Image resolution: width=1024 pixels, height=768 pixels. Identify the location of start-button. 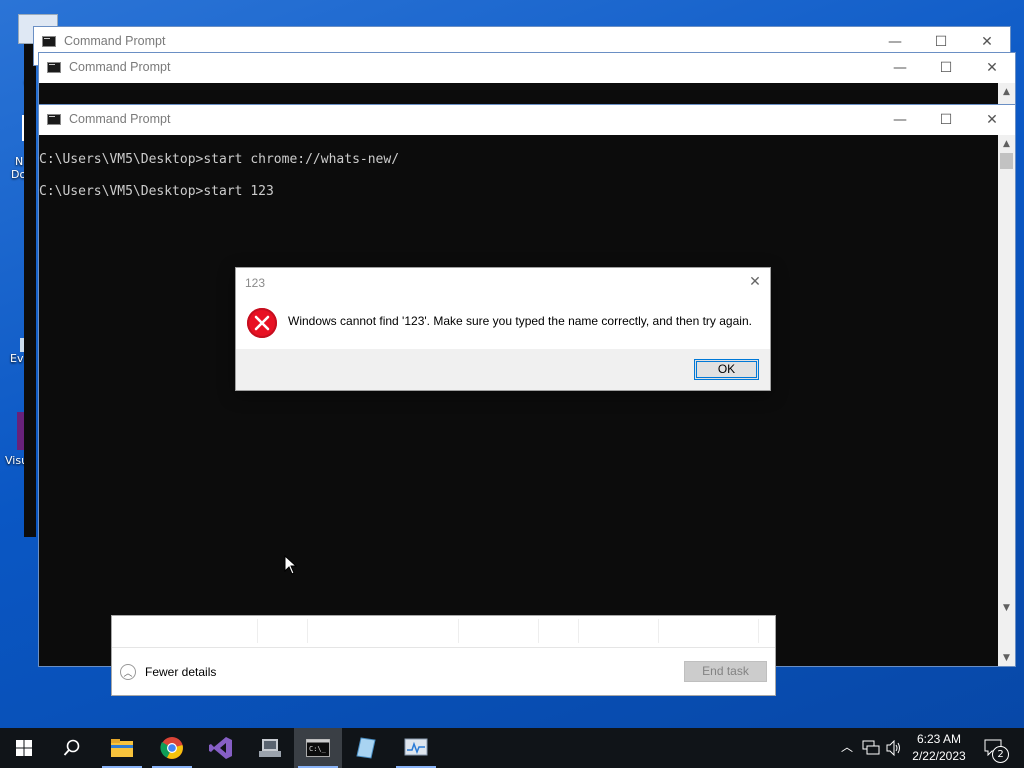
(24, 748).